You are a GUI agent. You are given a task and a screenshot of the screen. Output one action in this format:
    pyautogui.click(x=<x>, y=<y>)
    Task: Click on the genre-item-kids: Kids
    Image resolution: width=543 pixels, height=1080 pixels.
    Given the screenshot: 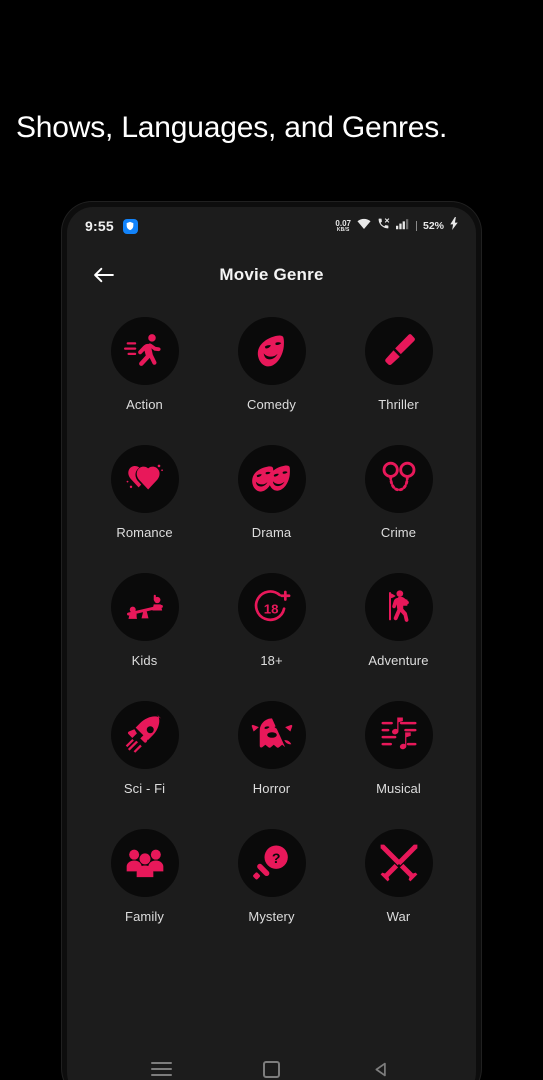 What is the action you would take?
    pyautogui.click(x=144, y=620)
    